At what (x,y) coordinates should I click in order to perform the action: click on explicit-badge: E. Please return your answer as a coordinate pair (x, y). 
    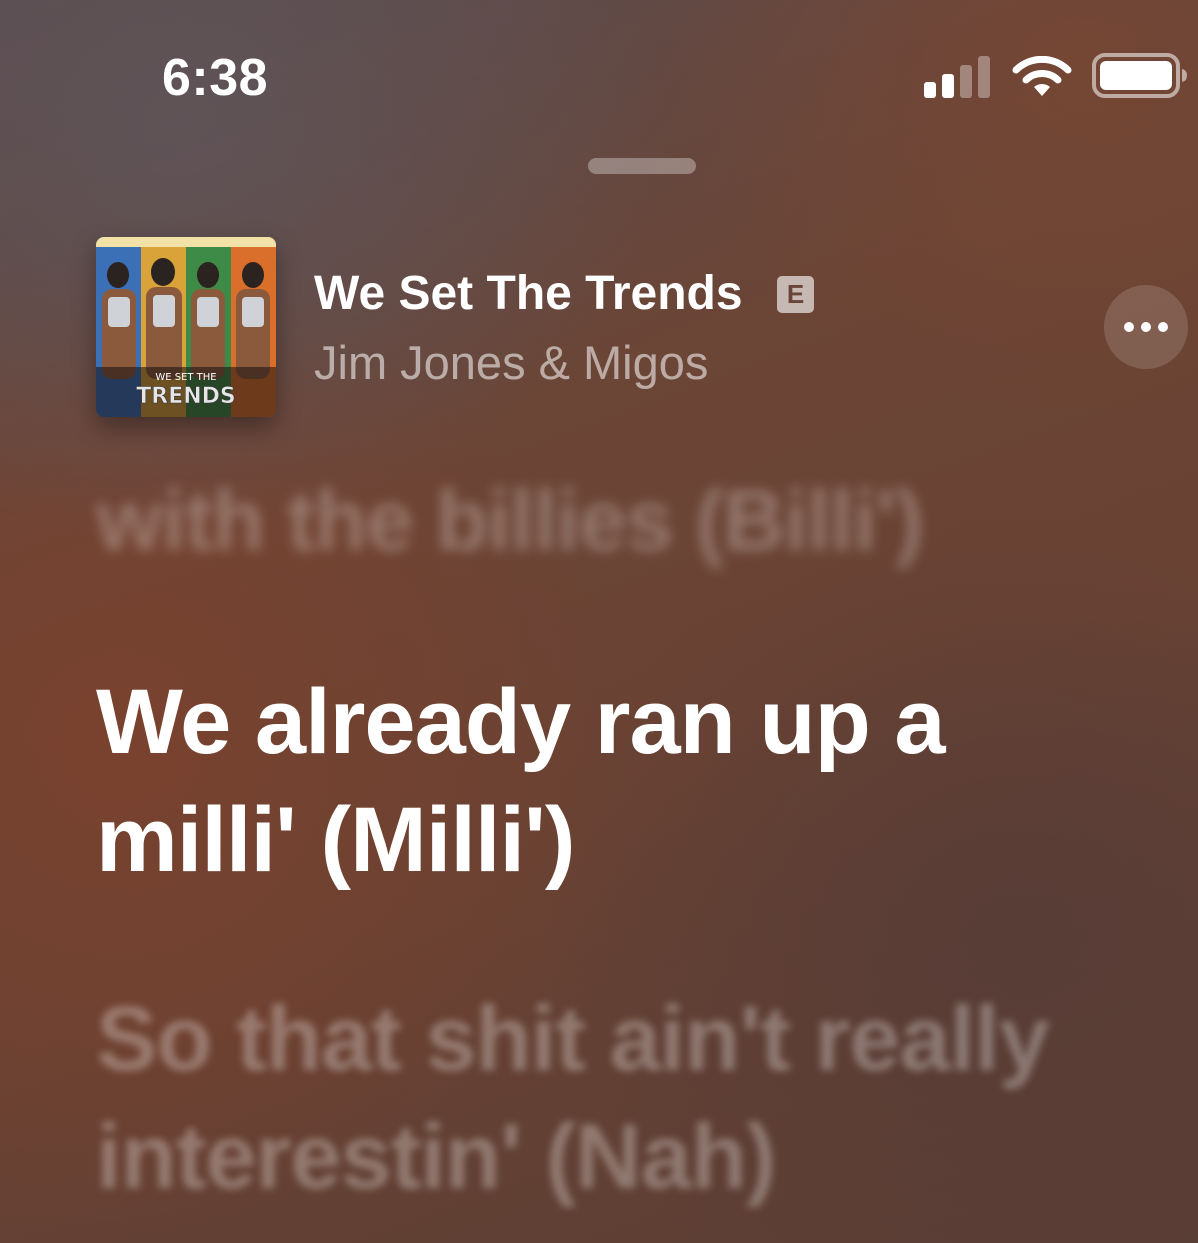
    Looking at the image, I should click on (795, 294).